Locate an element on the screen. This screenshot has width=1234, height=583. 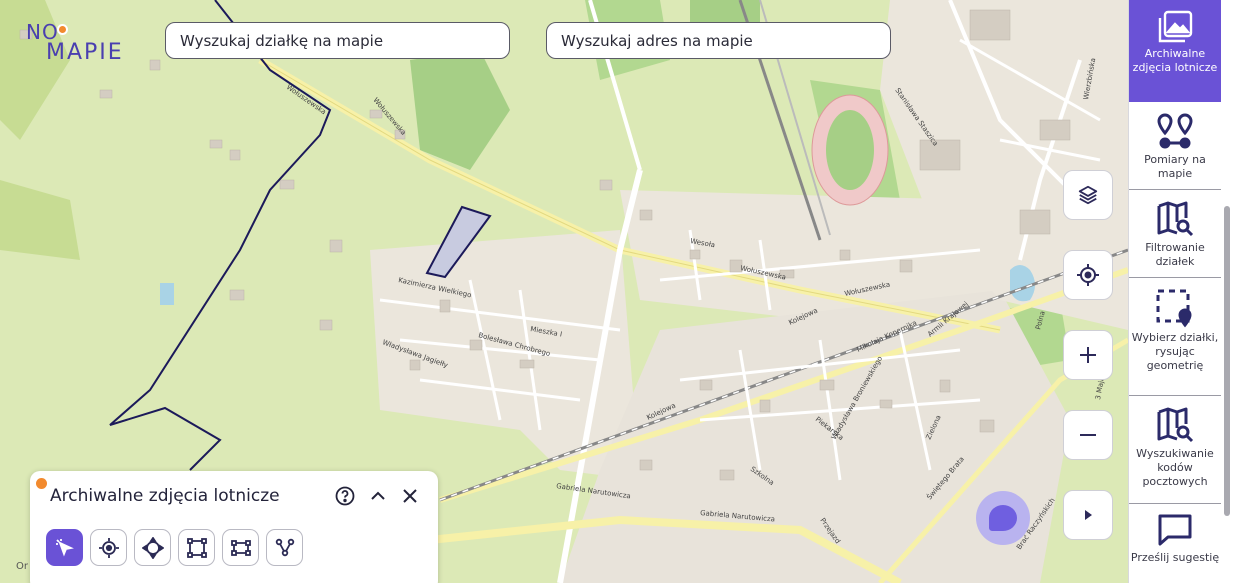
logo-pin-icon is located at coordinates (62, 29).